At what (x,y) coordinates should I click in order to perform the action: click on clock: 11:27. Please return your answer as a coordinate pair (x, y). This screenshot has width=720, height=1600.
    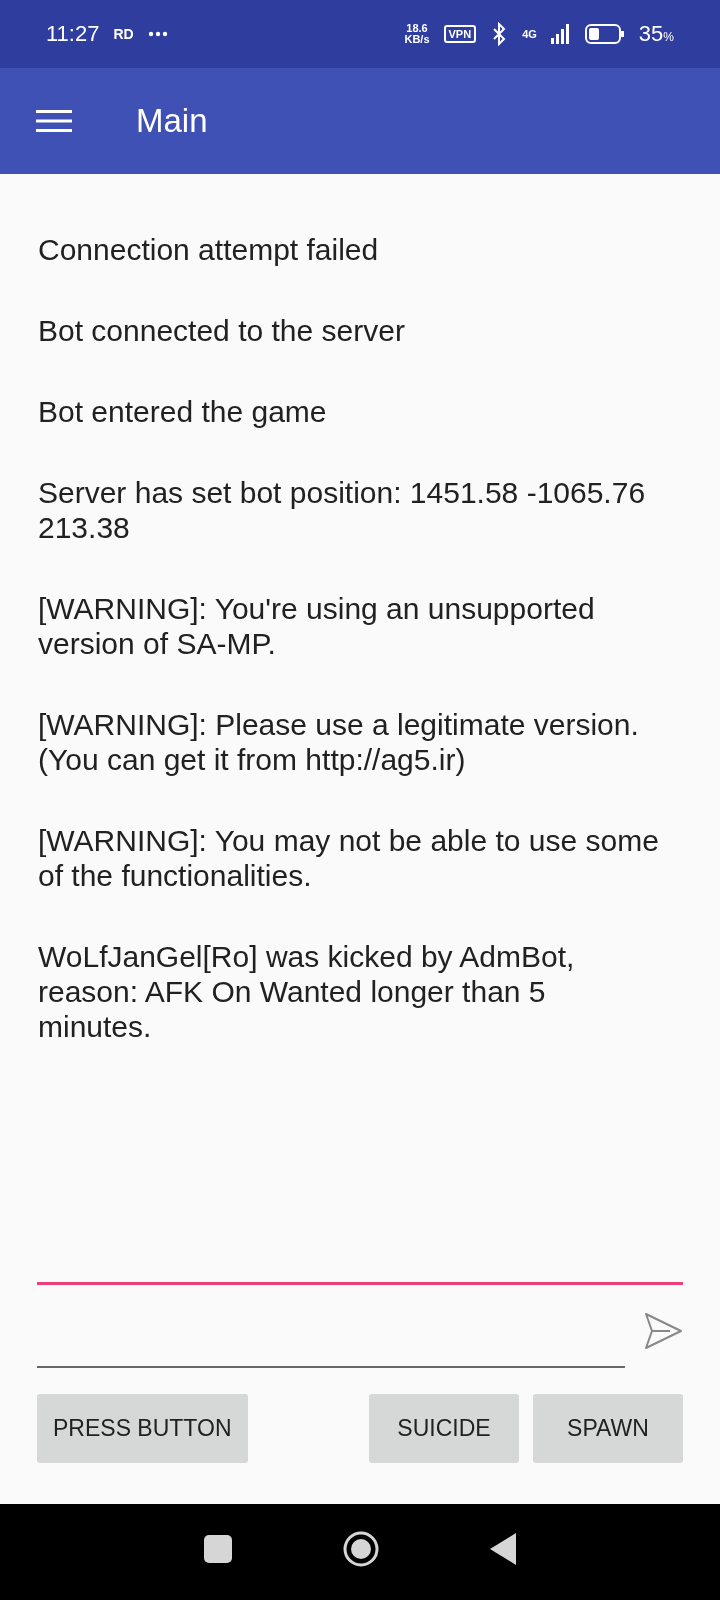
    Looking at the image, I should click on (73, 34).